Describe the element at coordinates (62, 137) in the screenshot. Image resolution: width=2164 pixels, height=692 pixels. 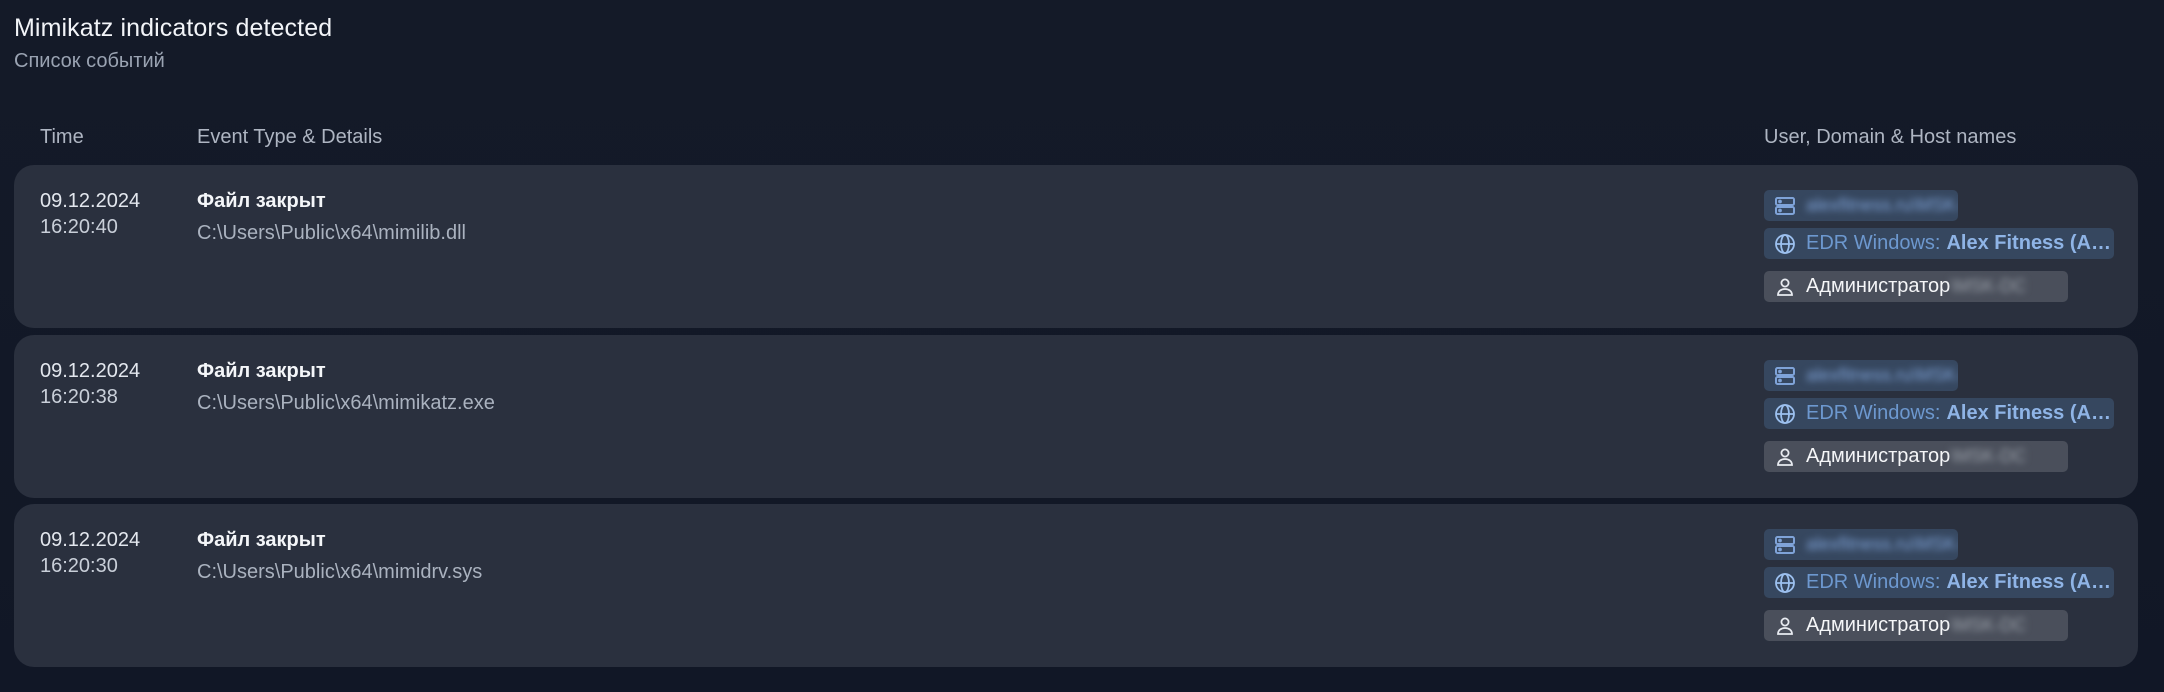
I see `column-header-time: Time` at that location.